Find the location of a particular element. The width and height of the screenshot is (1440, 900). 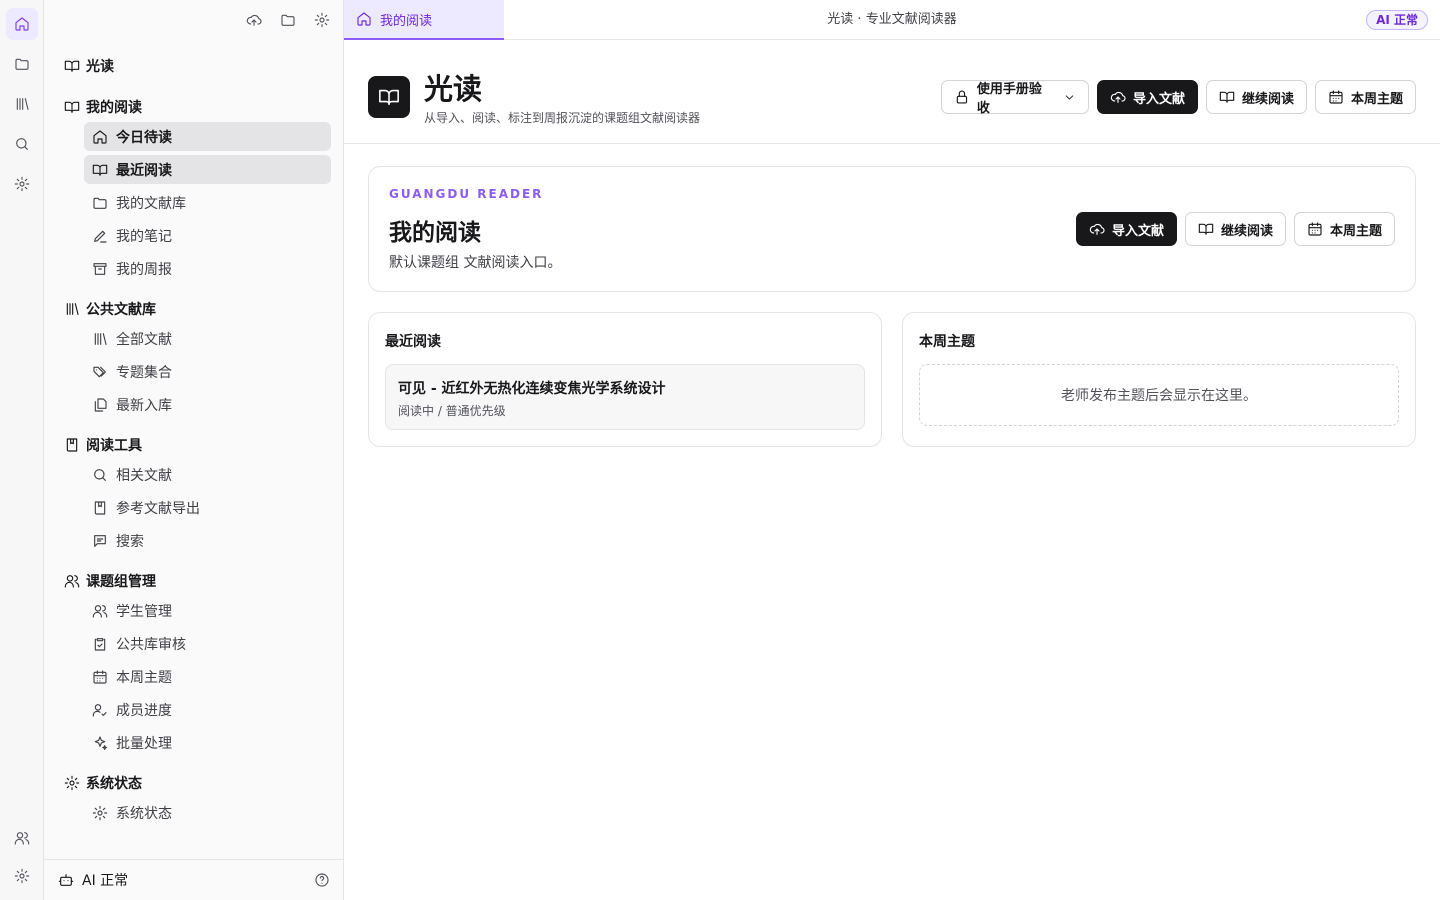

hero-title: 我的阅读 is located at coordinates (435, 233).